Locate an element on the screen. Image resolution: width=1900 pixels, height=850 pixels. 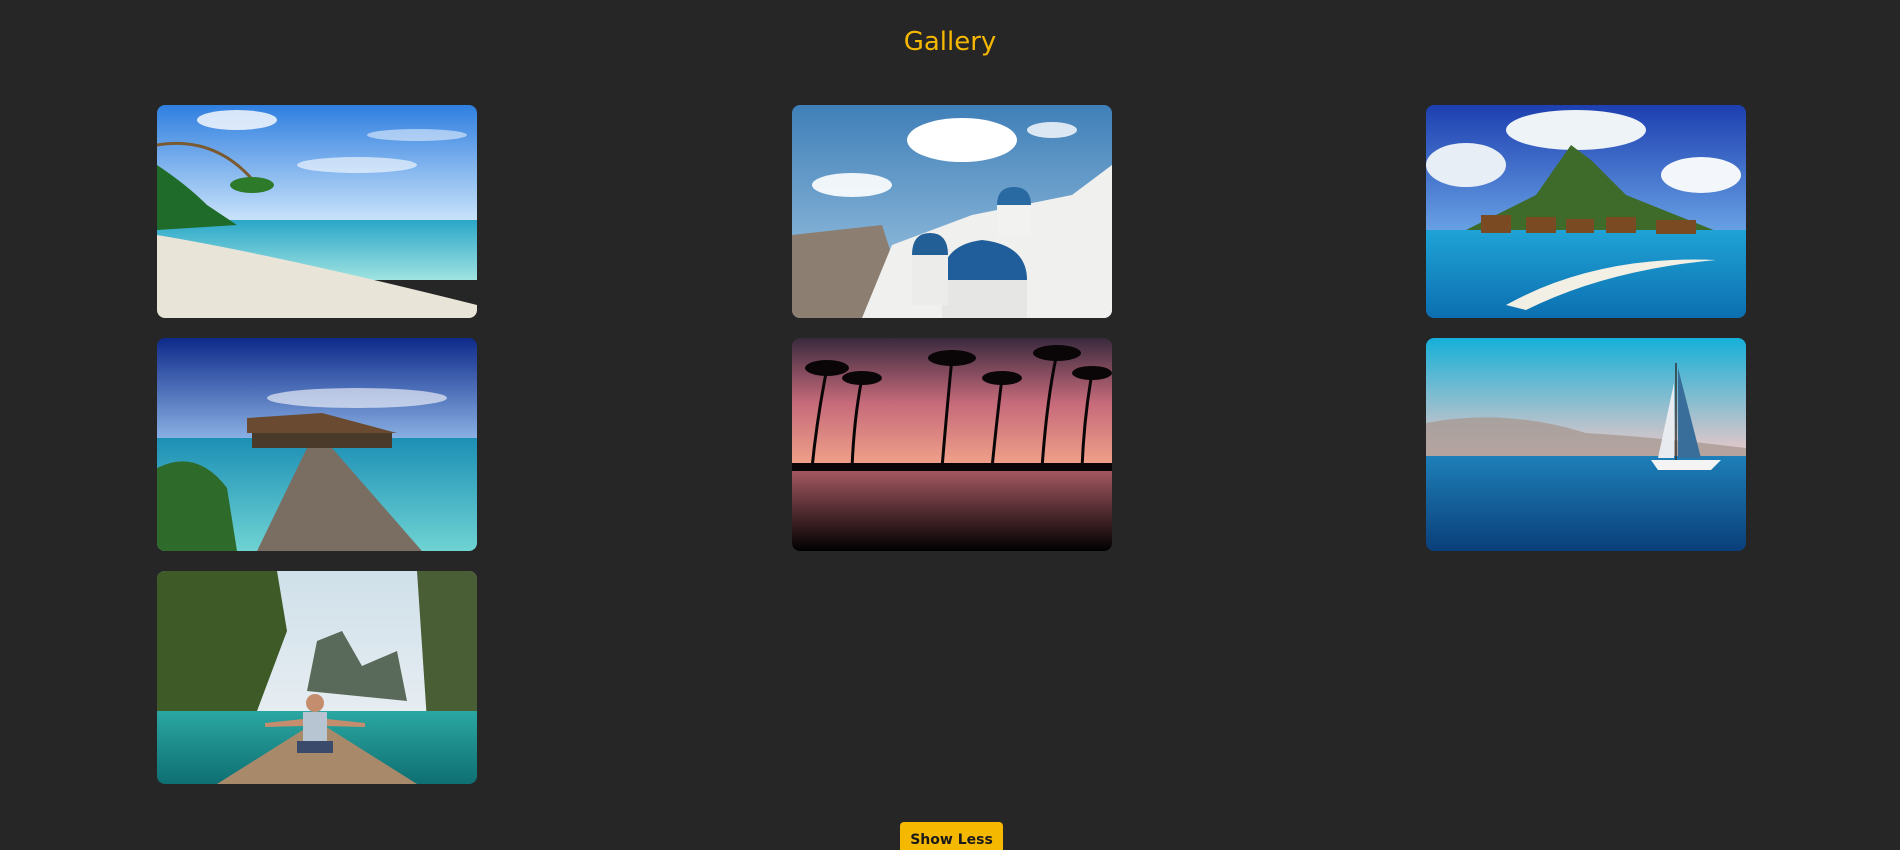
bora-bora-bungalows-photo is located at coordinates (1586, 211).